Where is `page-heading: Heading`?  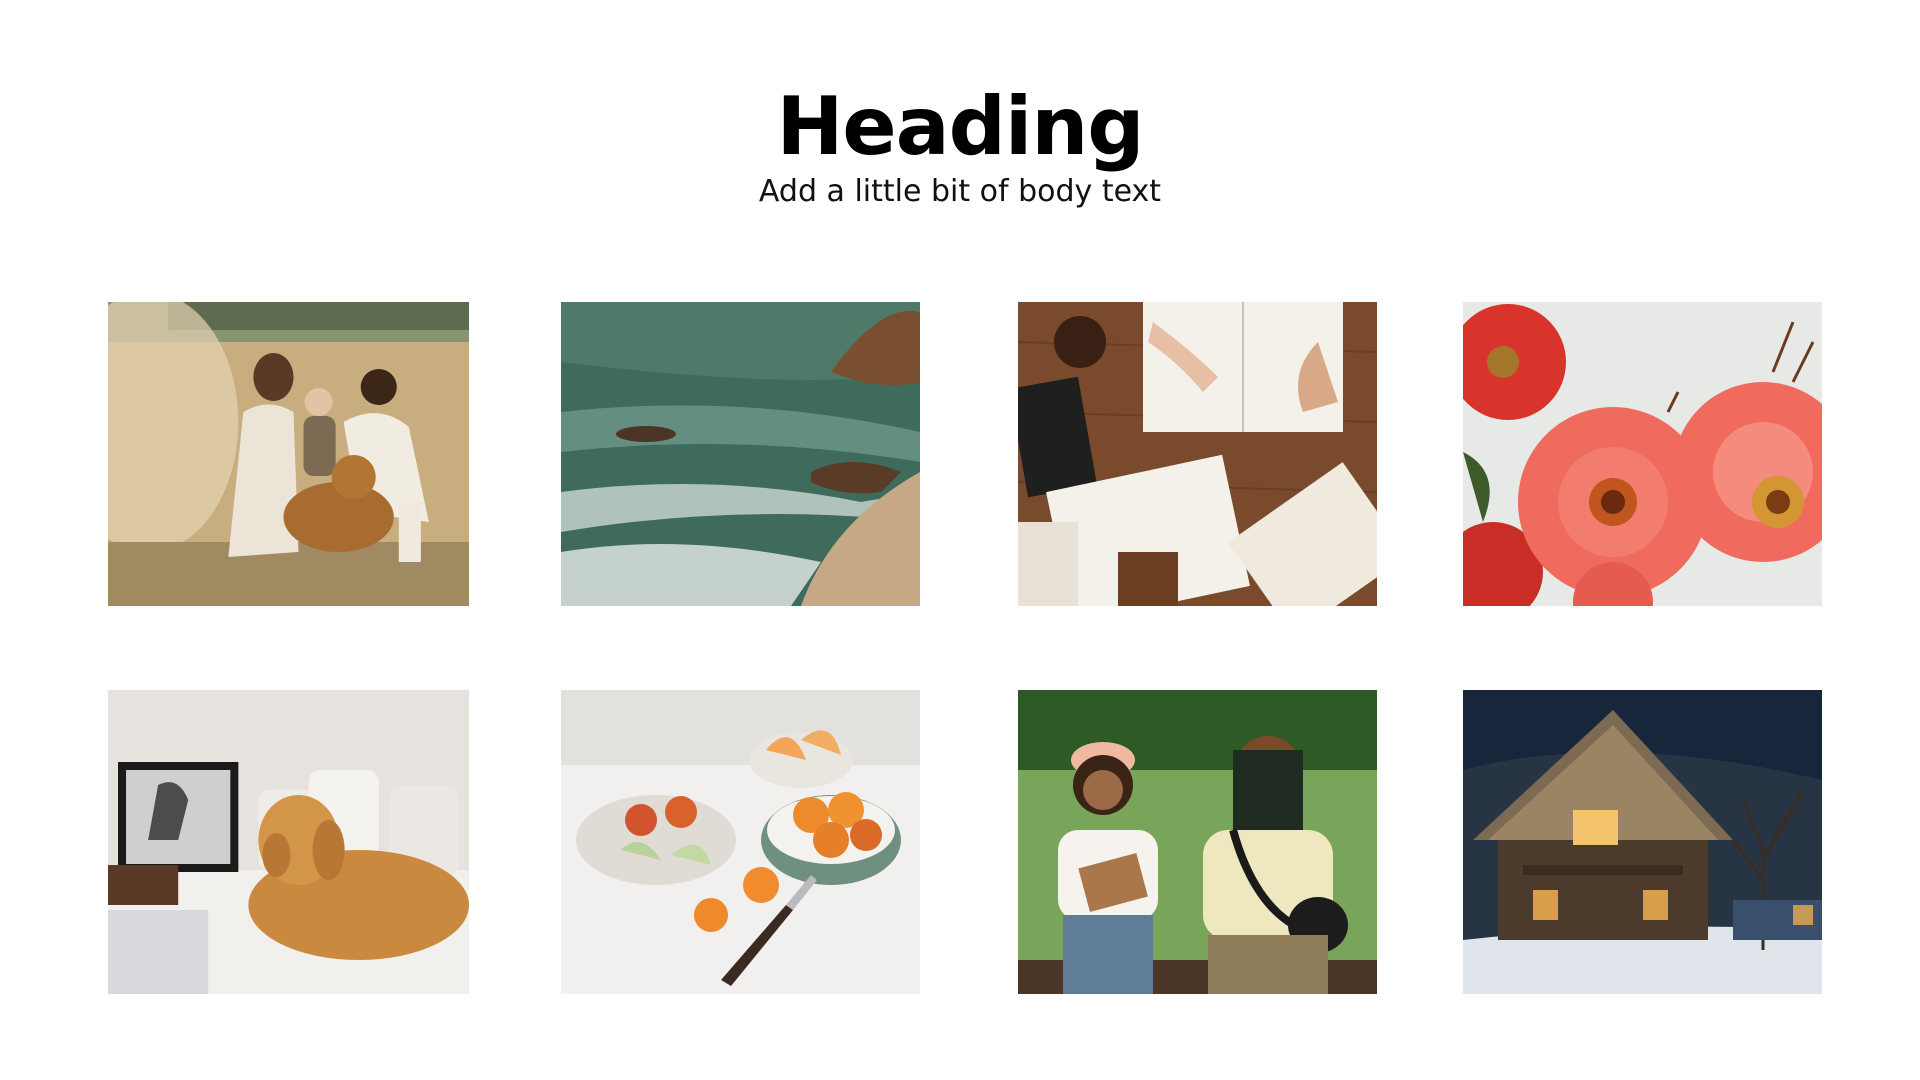
page-heading: Heading is located at coordinates (960, 126).